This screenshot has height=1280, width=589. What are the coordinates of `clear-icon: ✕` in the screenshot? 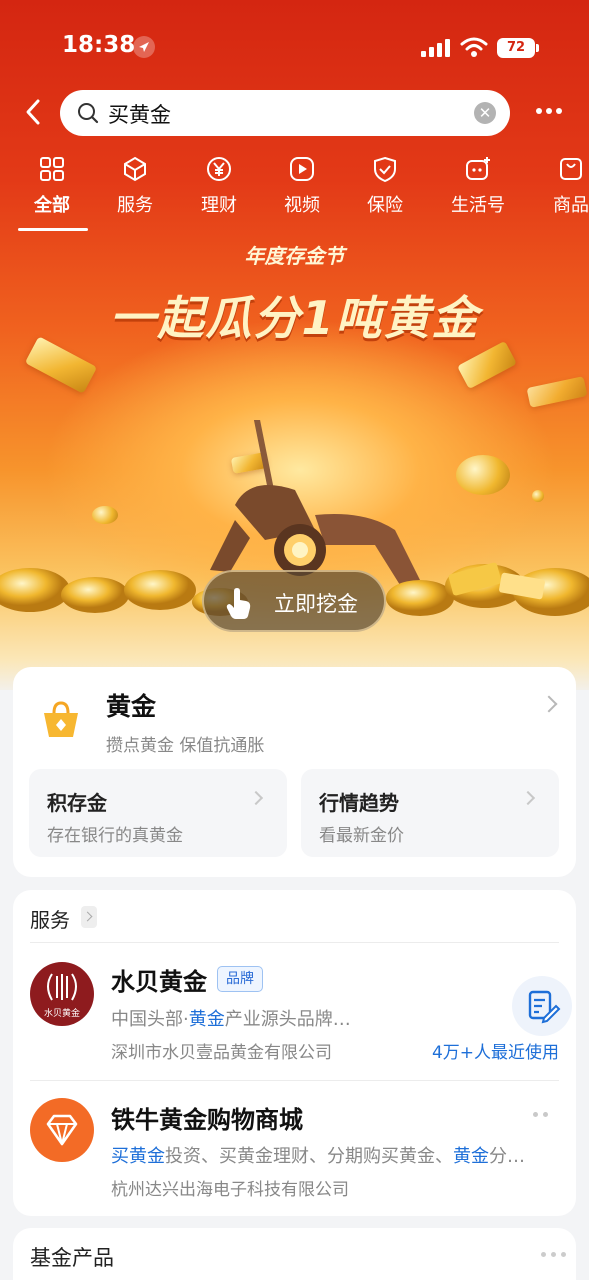 It's located at (485, 113).